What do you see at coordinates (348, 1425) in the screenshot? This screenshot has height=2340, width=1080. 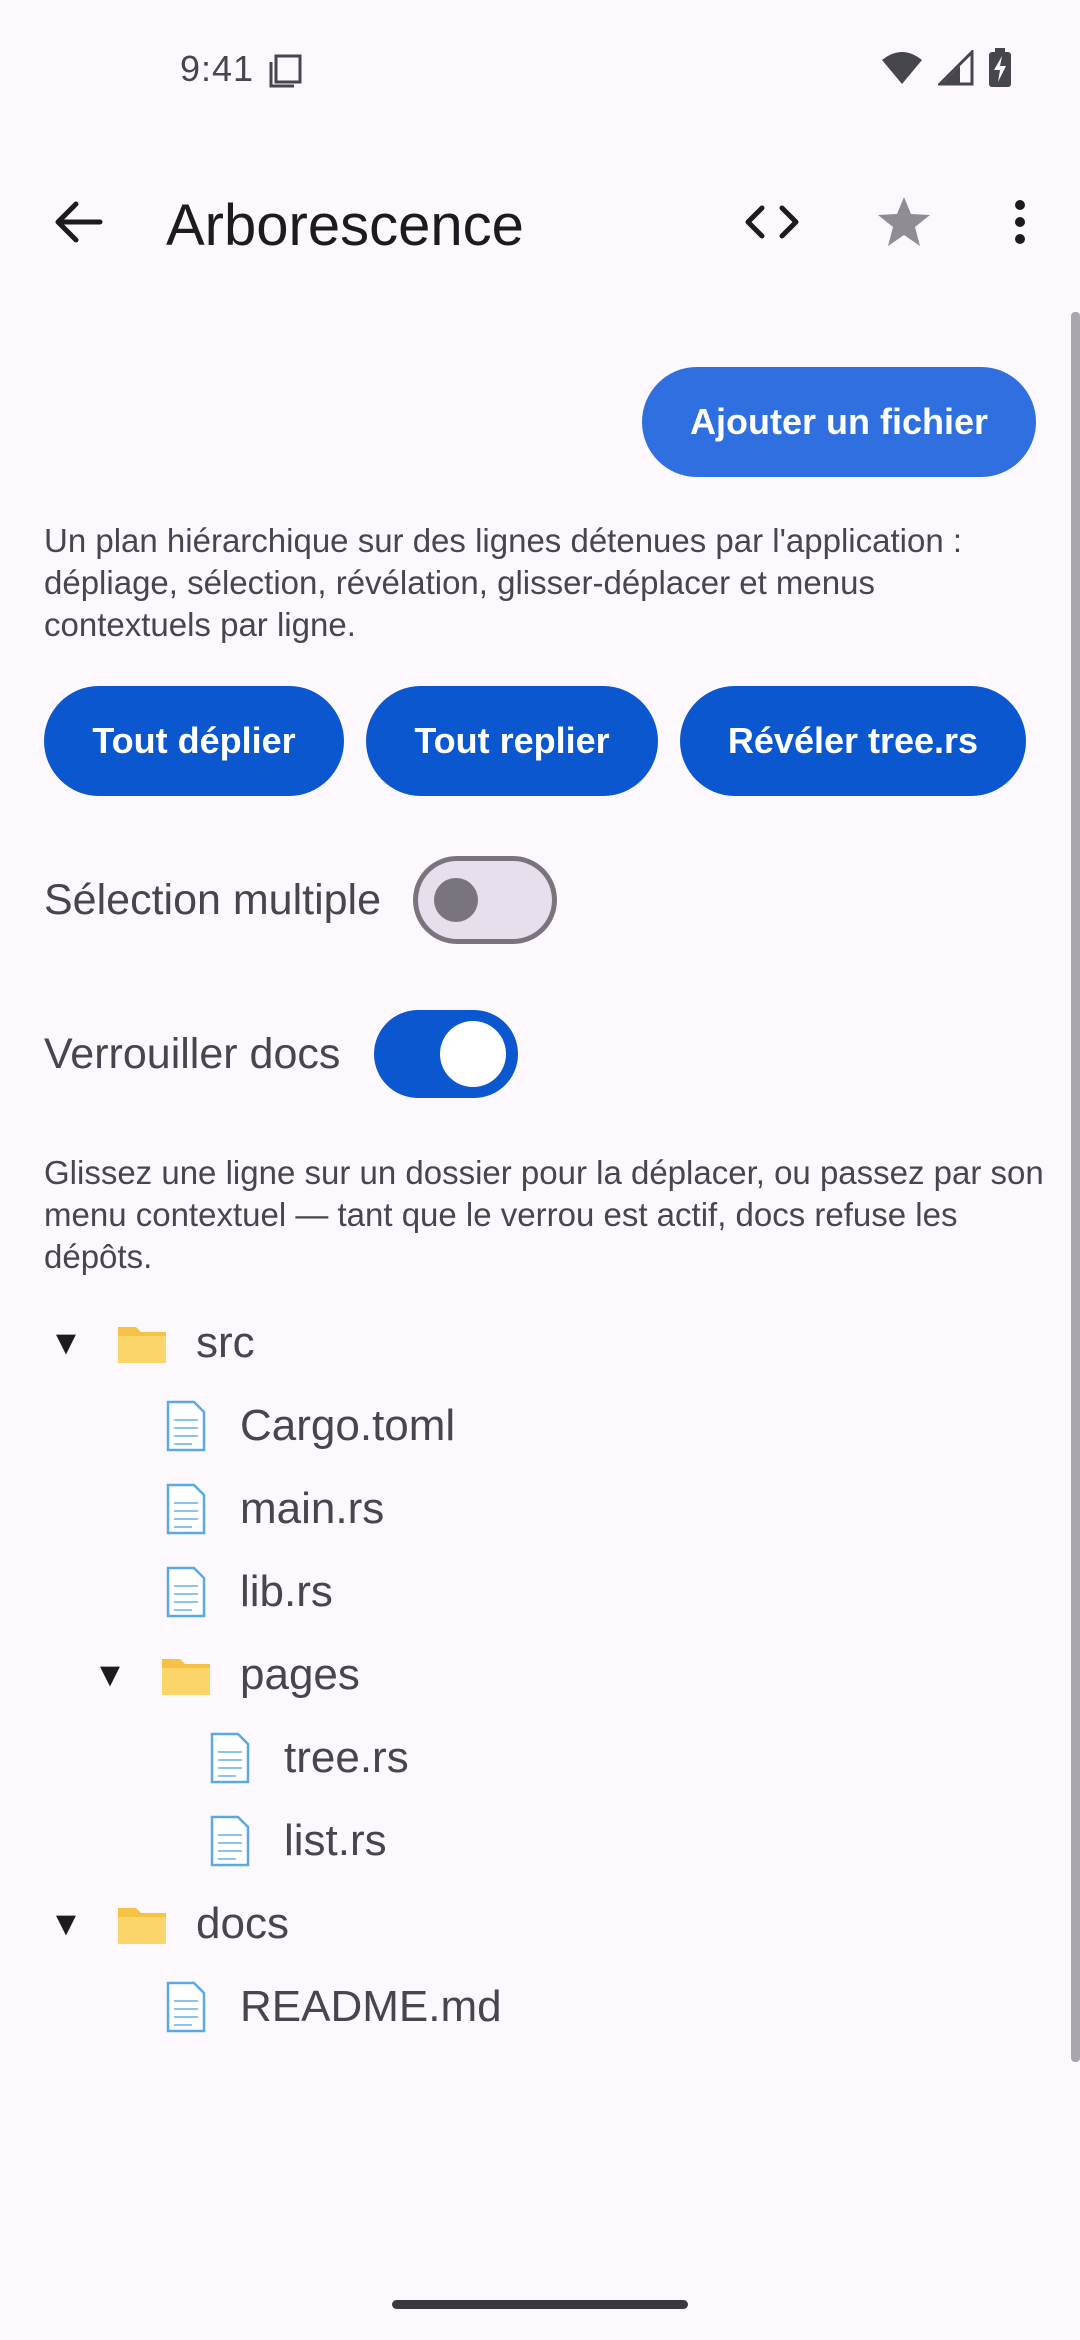 I see `tree-node-label: Cargo.toml` at bounding box center [348, 1425].